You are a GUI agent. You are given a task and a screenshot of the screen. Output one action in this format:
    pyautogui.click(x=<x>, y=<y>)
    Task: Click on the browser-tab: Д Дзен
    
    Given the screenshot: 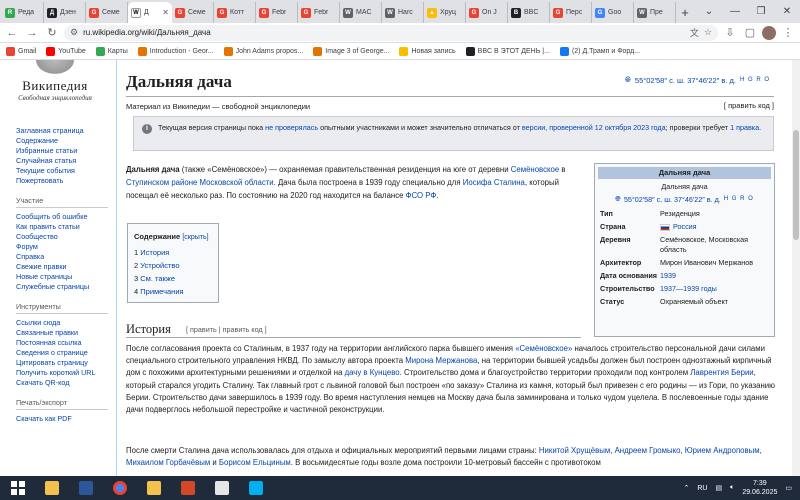 What is the action you would take?
    pyautogui.click(x=65, y=12)
    